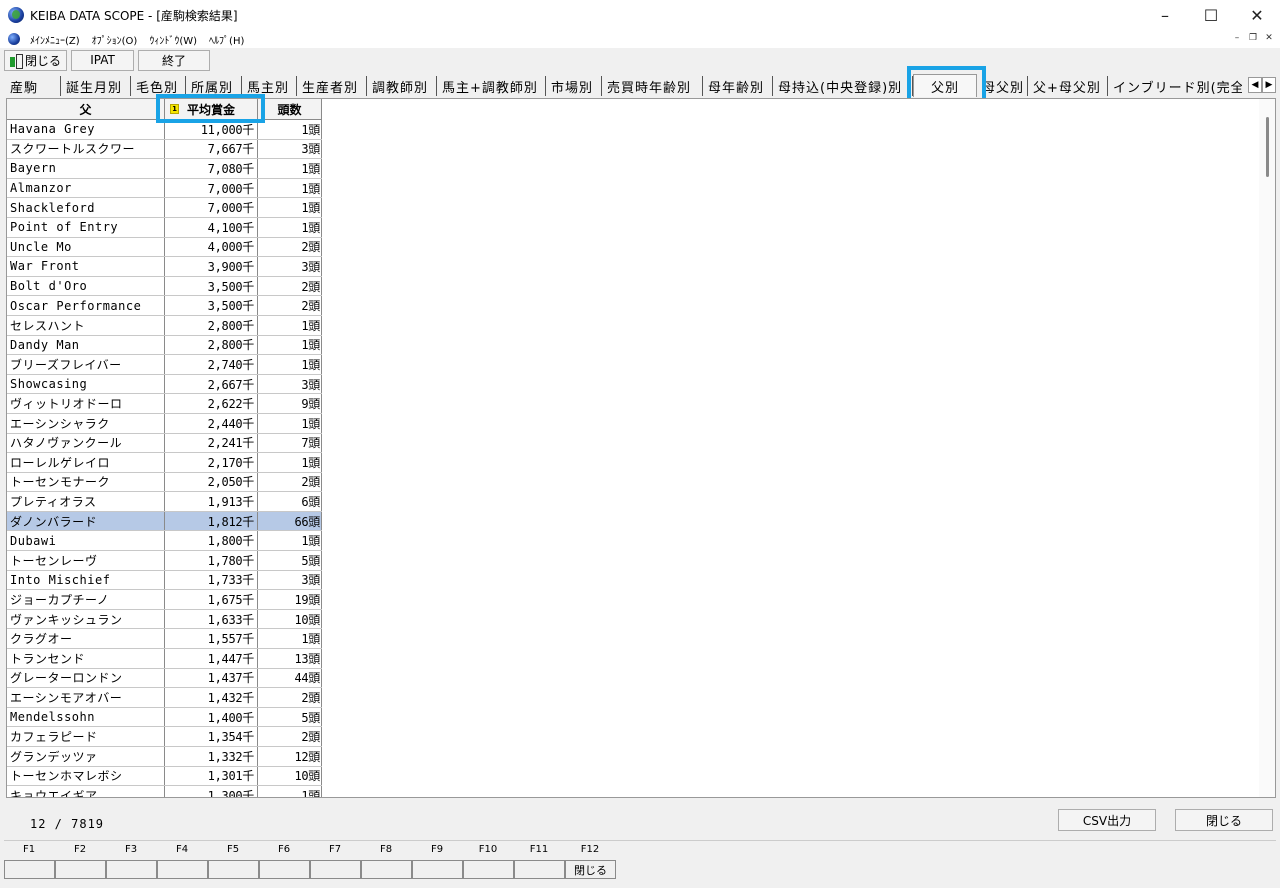 This screenshot has width=1280, height=888. I want to click on table-row: ヴィットリオドーロ 2,622千 9頭, so click(164, 404).